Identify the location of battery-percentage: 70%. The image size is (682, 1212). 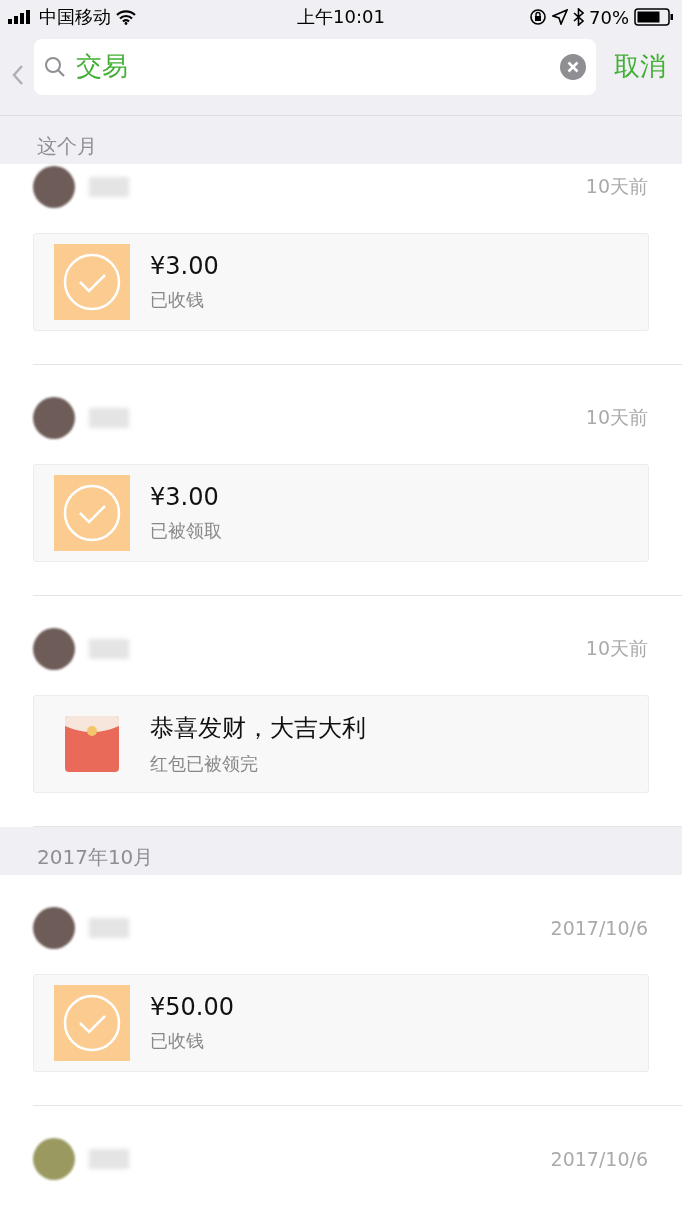
(609, 17).